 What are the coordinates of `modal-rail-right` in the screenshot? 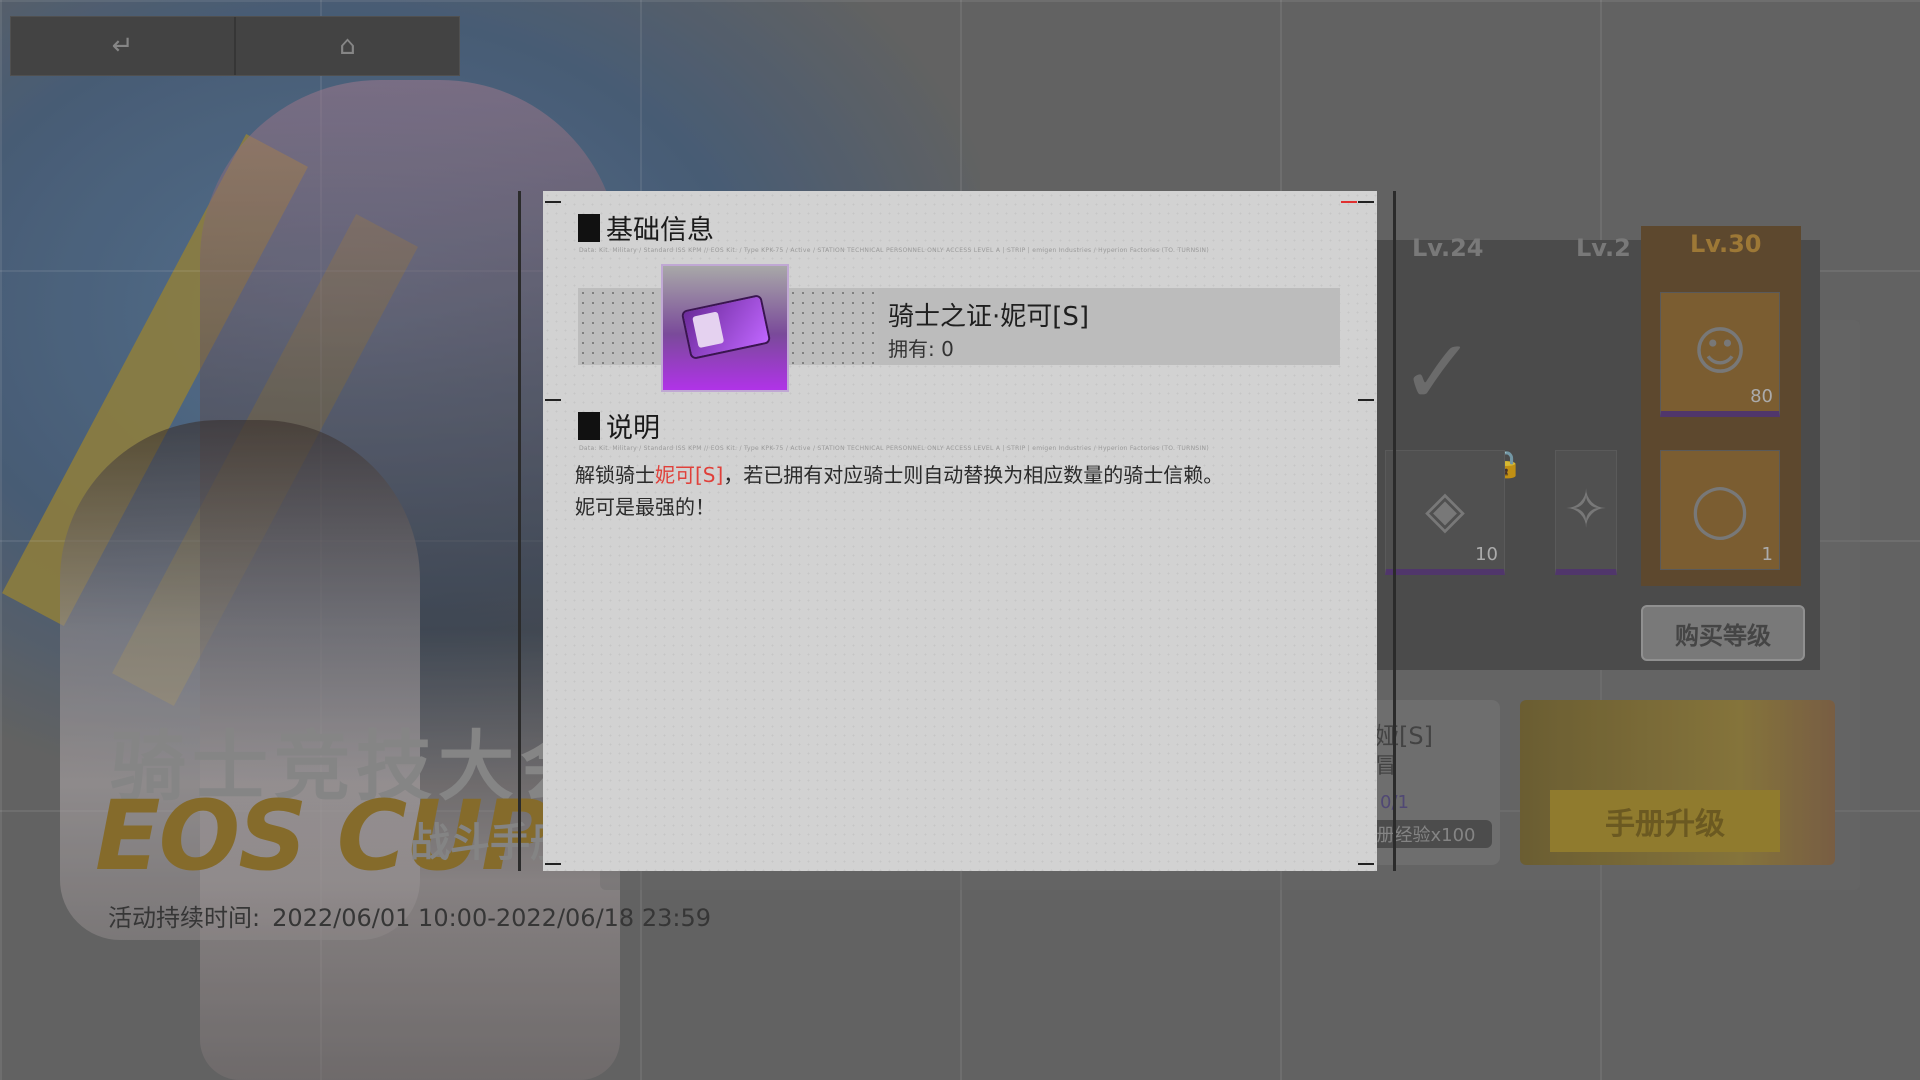 It's located at (1394, 531).